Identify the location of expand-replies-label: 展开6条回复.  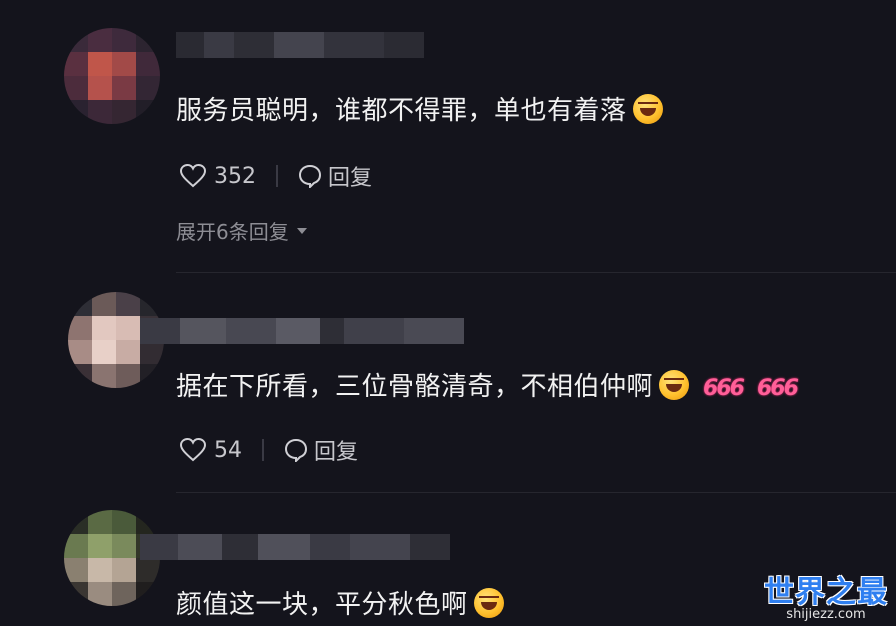
(232, 232).